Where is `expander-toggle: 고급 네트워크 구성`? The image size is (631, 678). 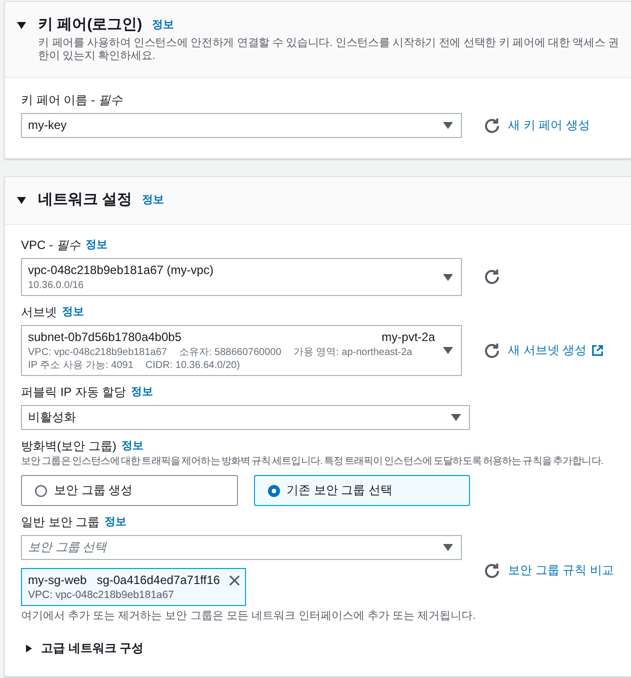 expander-toggle: 고급 네트워크 구성 is located at coordinates (82, 648).